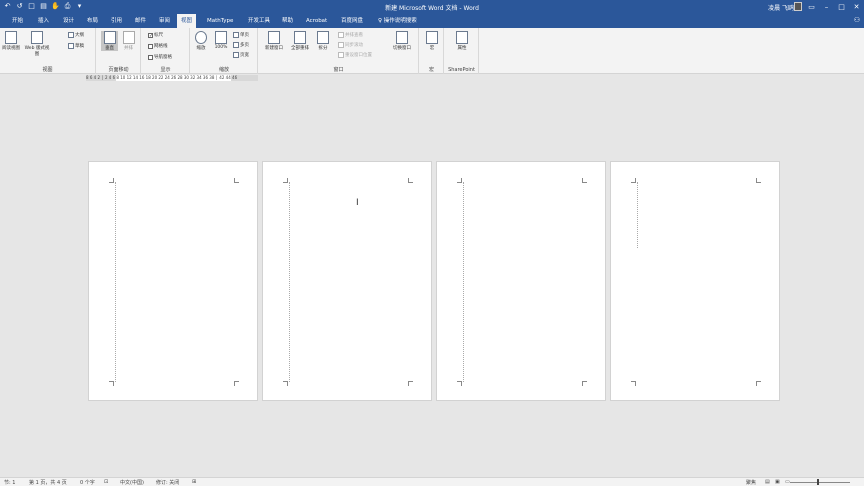 This screenshot has width=864, height=486. I want to click on vertical-icon, so click(109, 37).